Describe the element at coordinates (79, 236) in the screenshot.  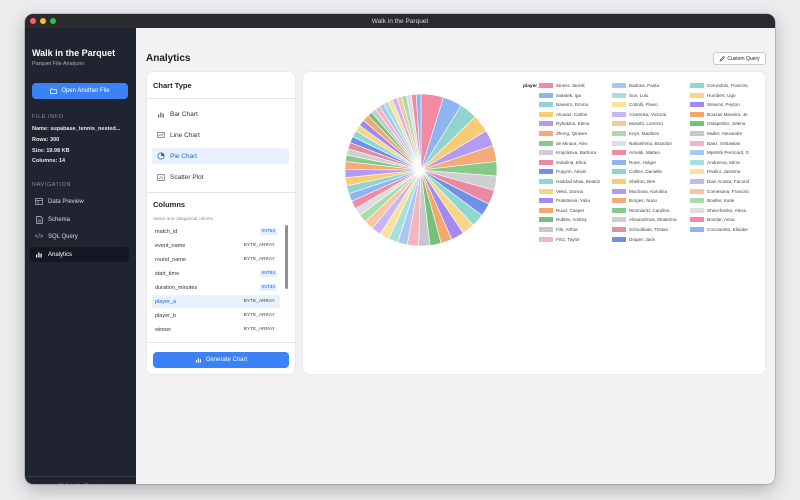
I see `nav-item-sql-query: </> SQL Query` at that location.